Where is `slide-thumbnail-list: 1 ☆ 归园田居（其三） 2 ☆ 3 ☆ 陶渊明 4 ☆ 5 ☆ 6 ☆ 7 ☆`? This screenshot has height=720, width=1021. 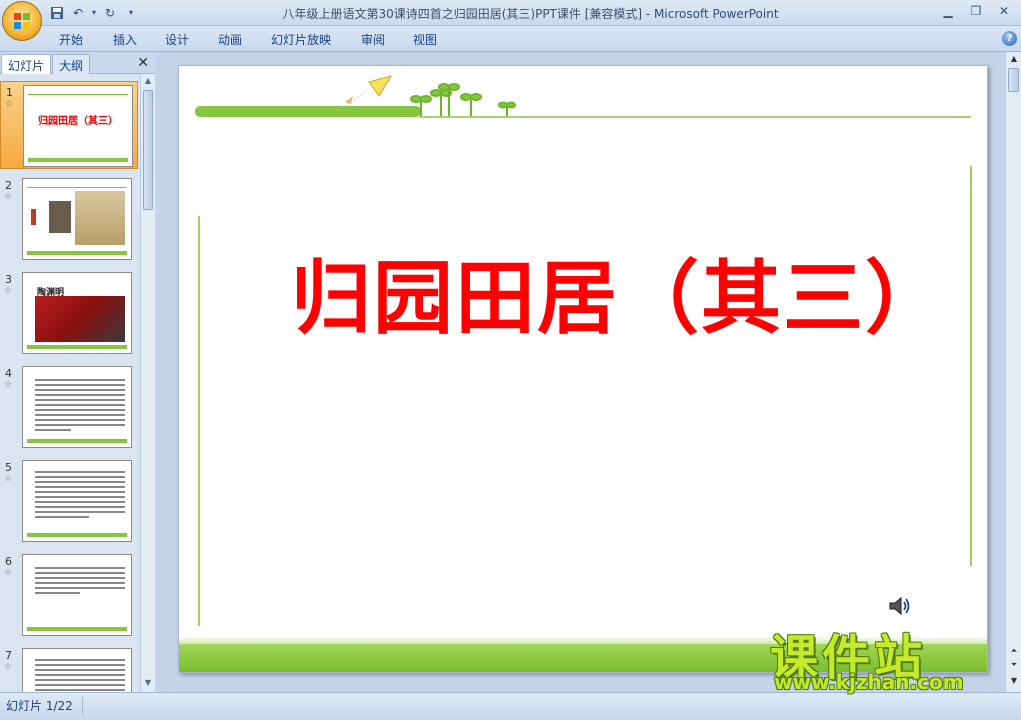 slide-thumbnail-list: 1 ☆ 归园田居（其三） 2 ☆ 3 ☆ 陶渊明 4 ☆ 5 ☆ 6 ☆ 7 ☆ is located at coordinates (70, 383).